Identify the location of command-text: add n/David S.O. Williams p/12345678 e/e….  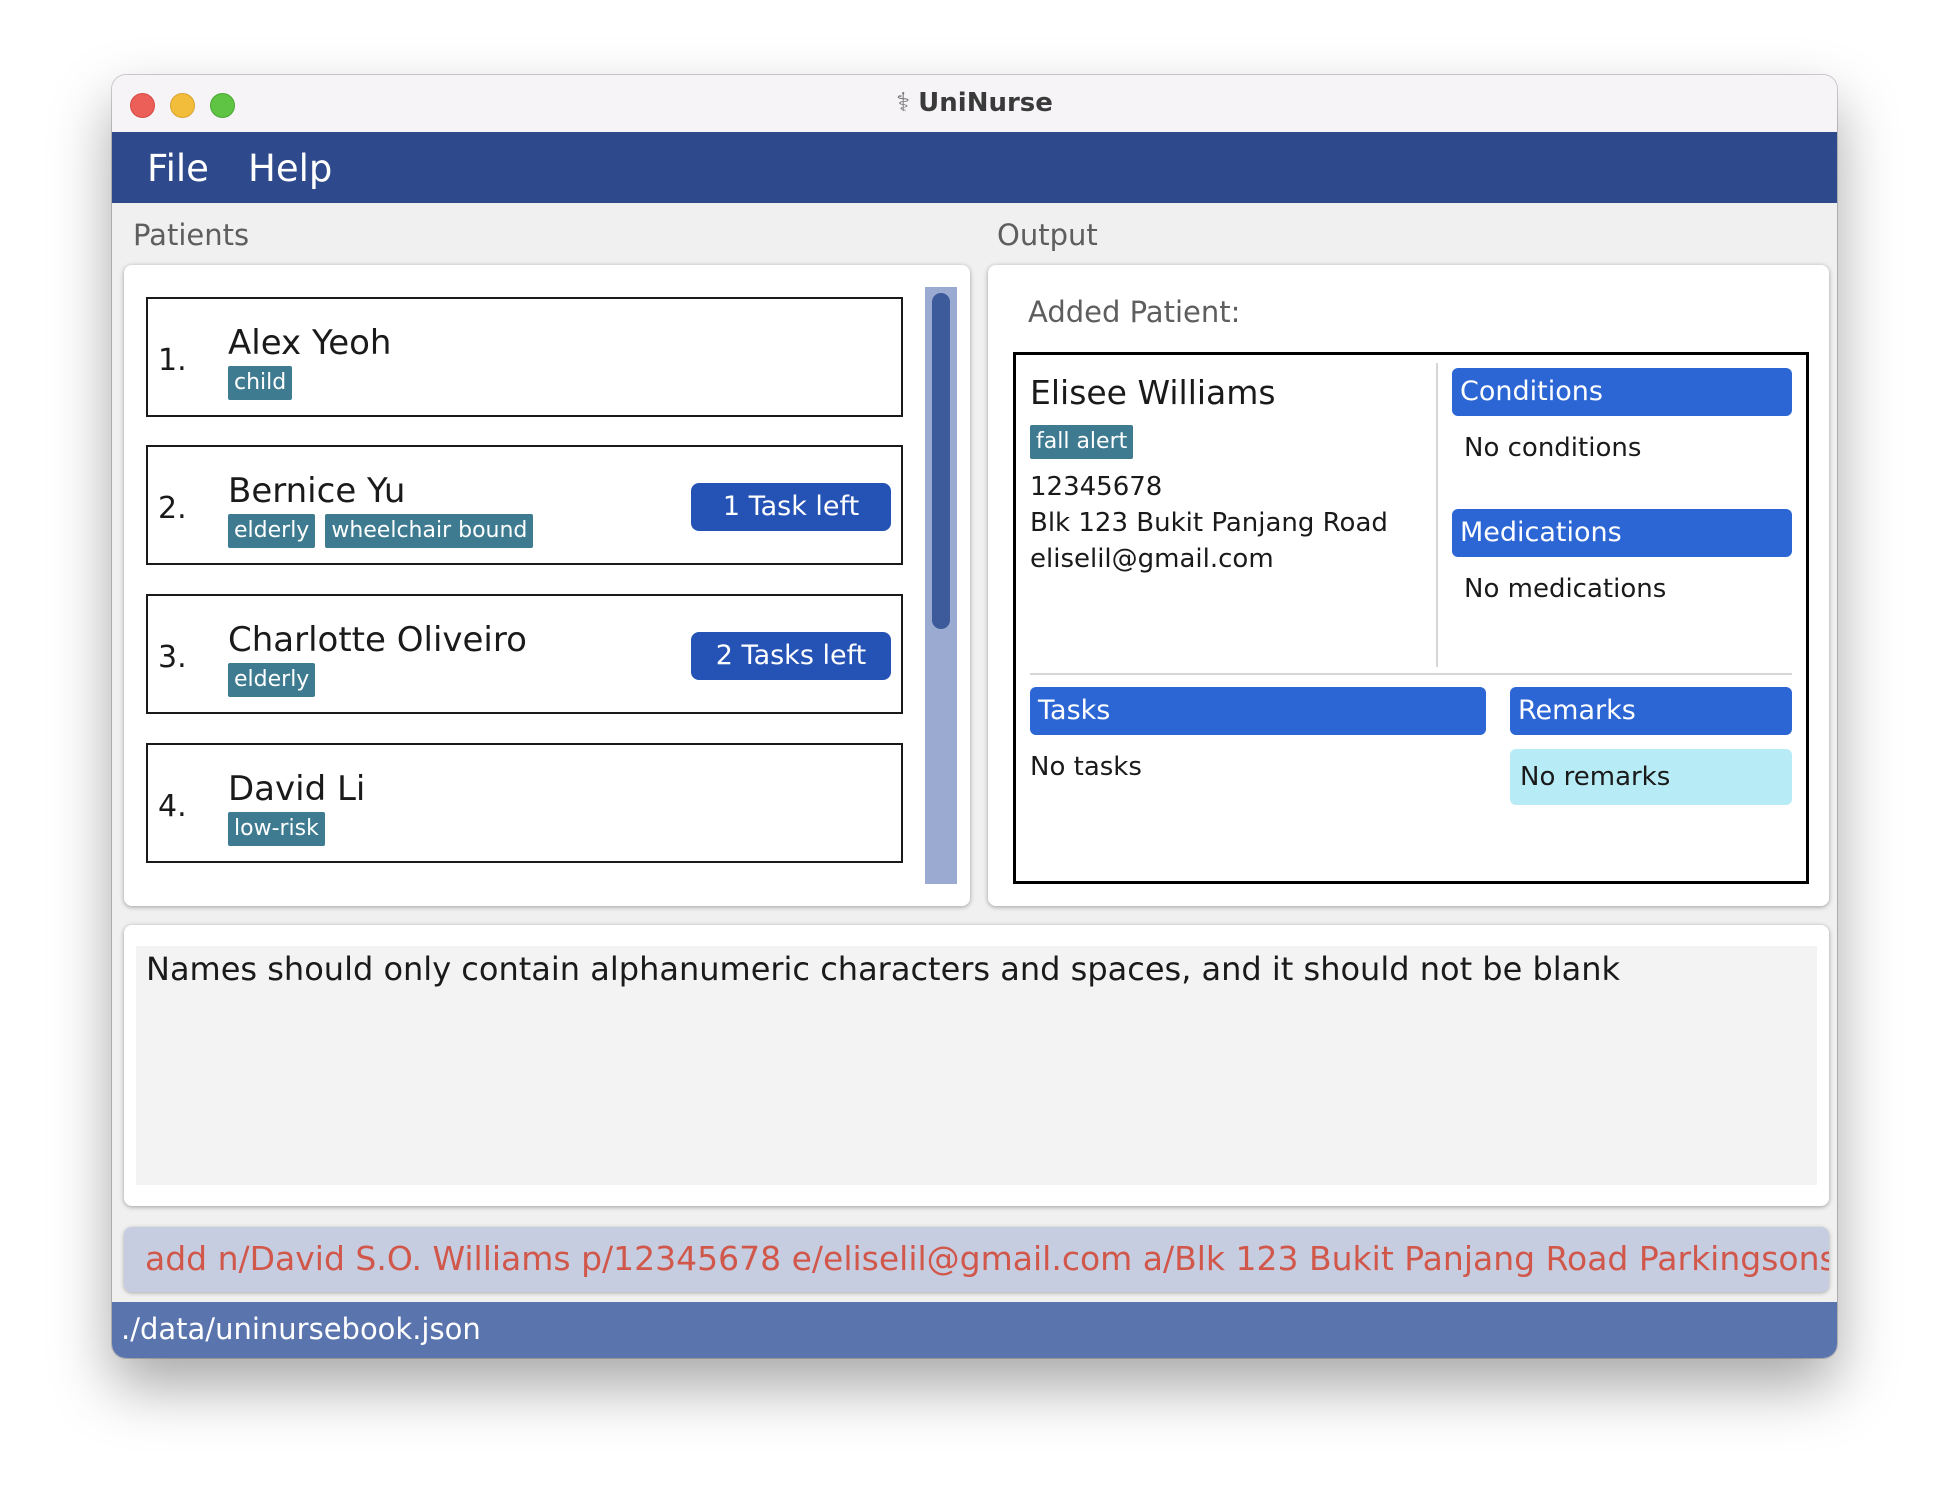
(987, 1258).